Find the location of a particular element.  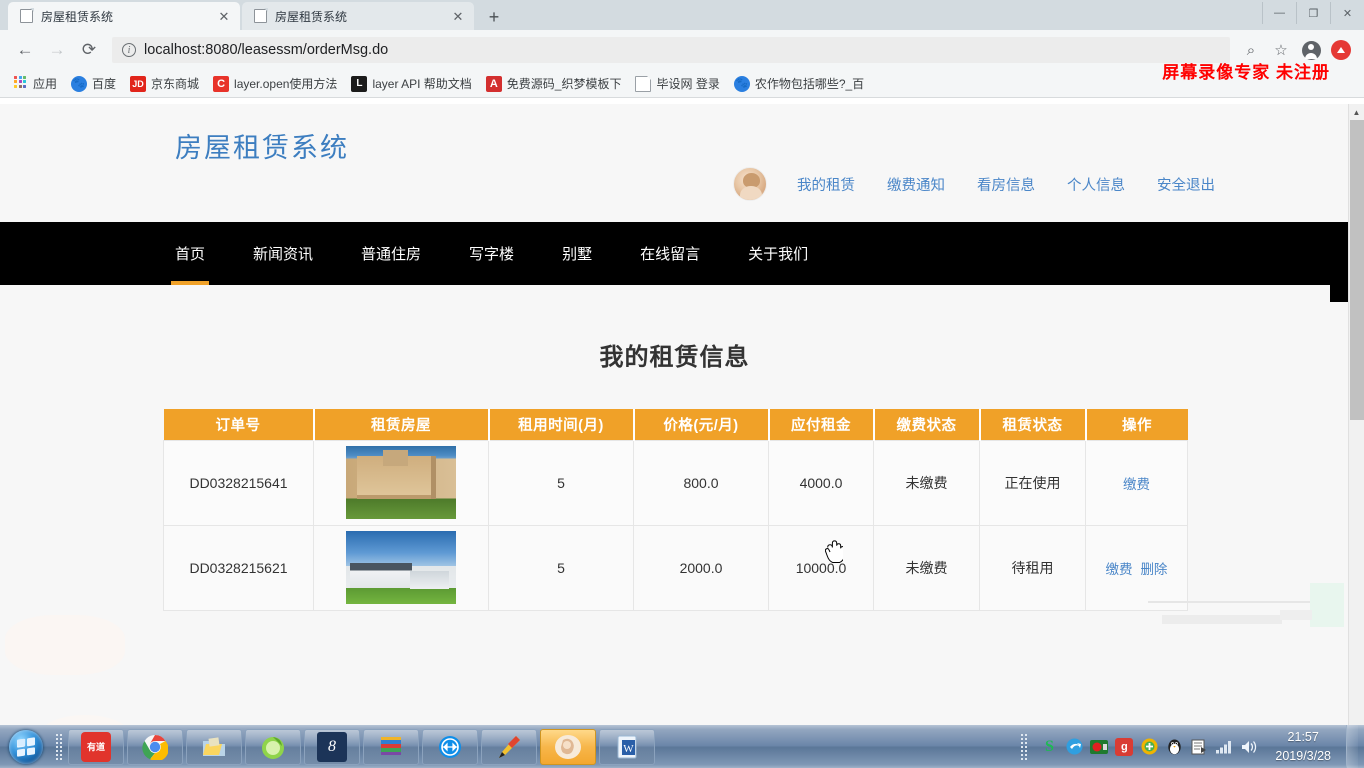

delete-link: 删除 is located at coordinates (1153, 569).